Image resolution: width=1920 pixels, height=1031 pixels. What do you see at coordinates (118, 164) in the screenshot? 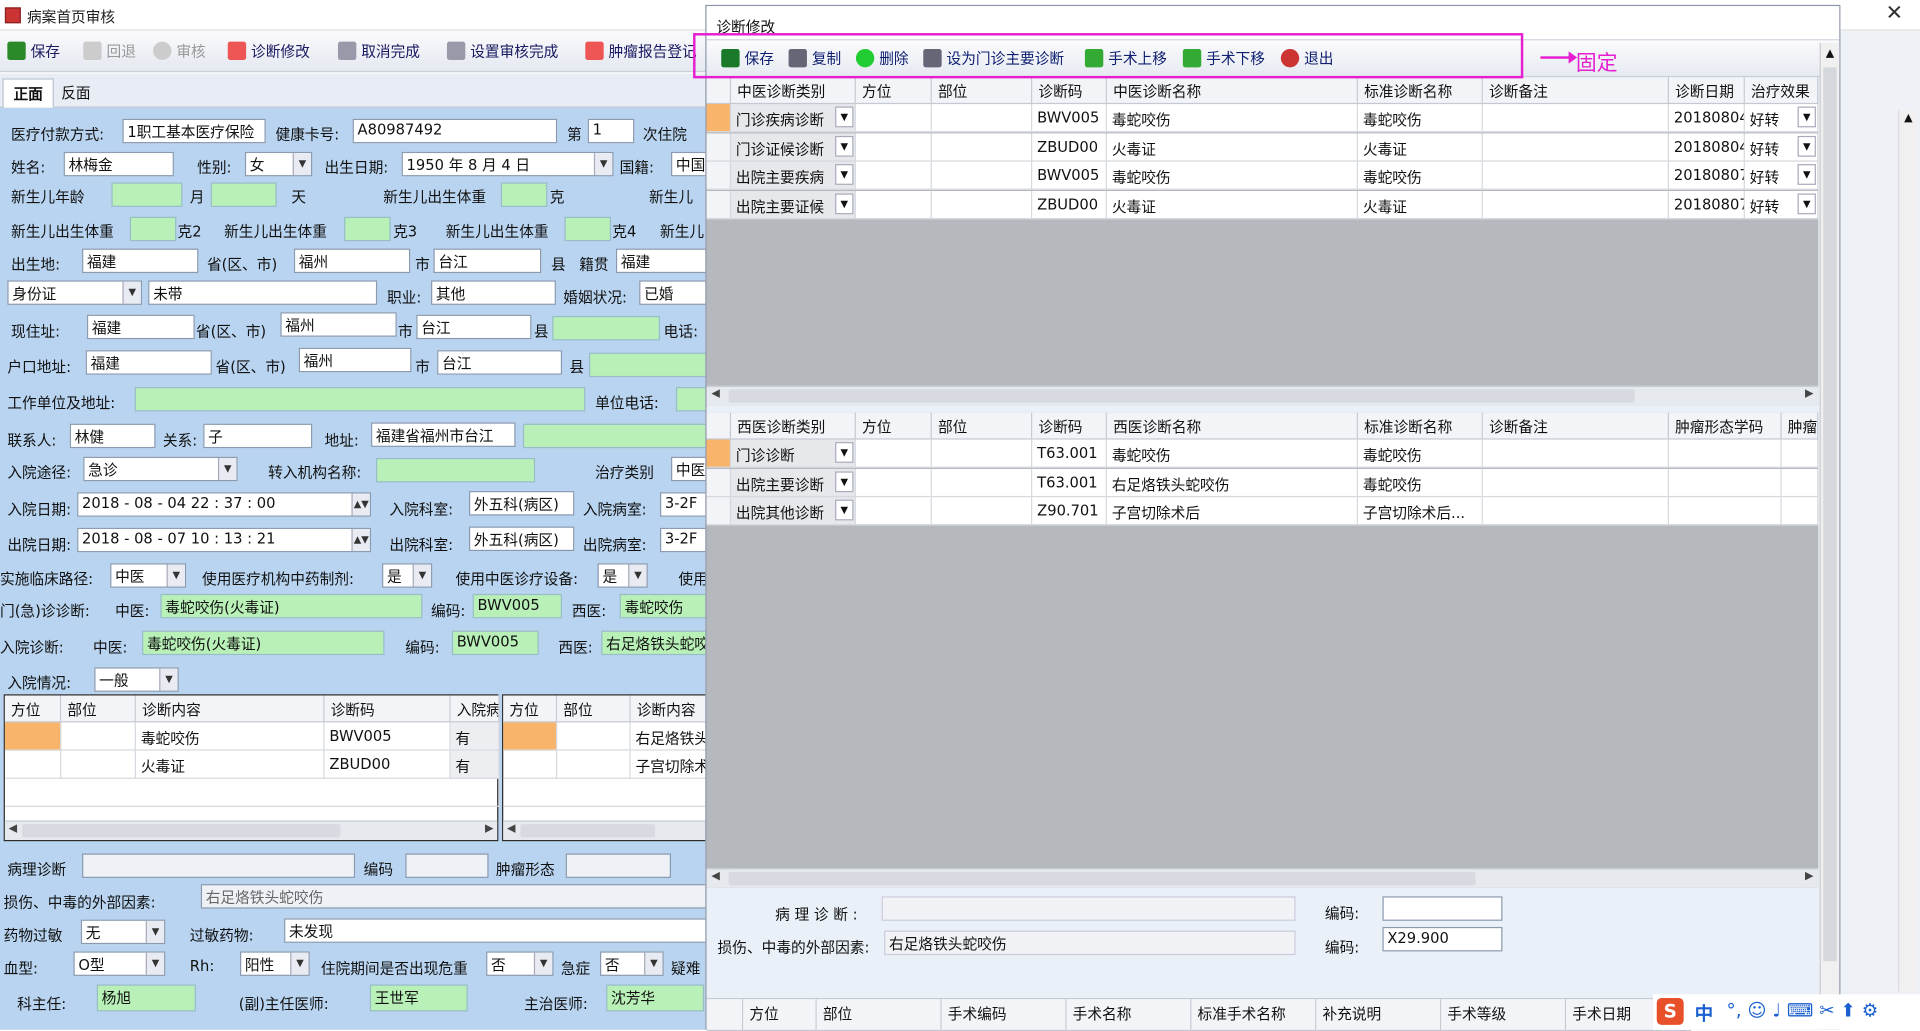
I see `name-field: 林梅金` at bounding box center [118, 164].